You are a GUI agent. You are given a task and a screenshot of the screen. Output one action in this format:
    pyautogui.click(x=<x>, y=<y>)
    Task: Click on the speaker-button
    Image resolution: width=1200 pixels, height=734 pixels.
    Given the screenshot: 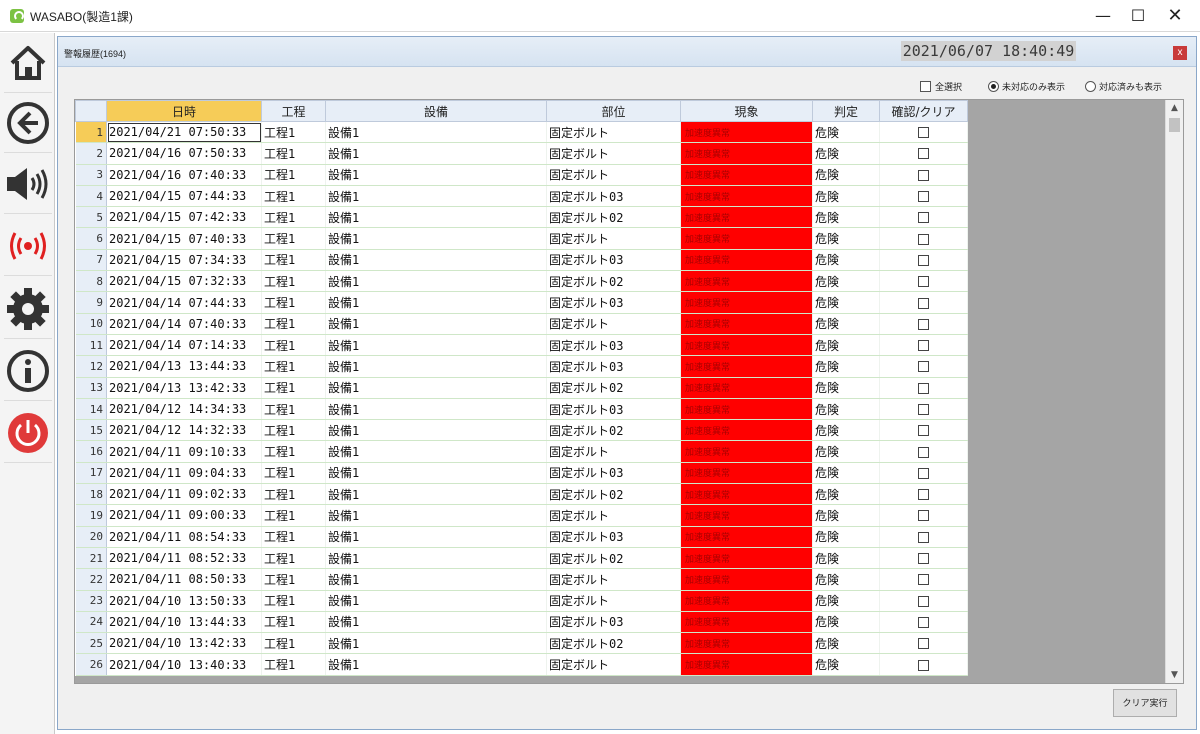 What is the action you would take?
    pyautogui.click(x=28, y=184)
    